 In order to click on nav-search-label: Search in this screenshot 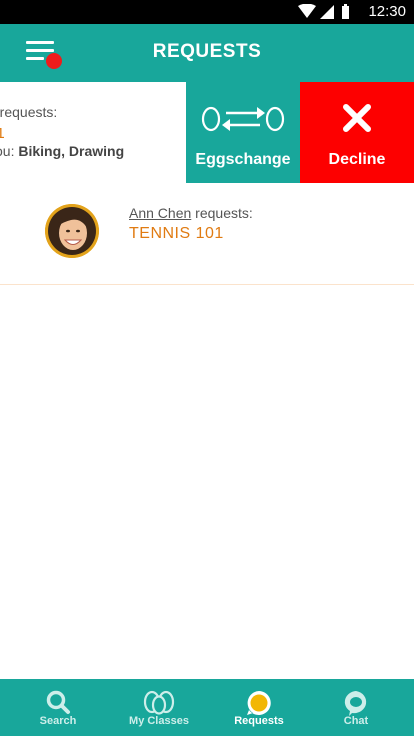, I will do `click(58, 721)`.